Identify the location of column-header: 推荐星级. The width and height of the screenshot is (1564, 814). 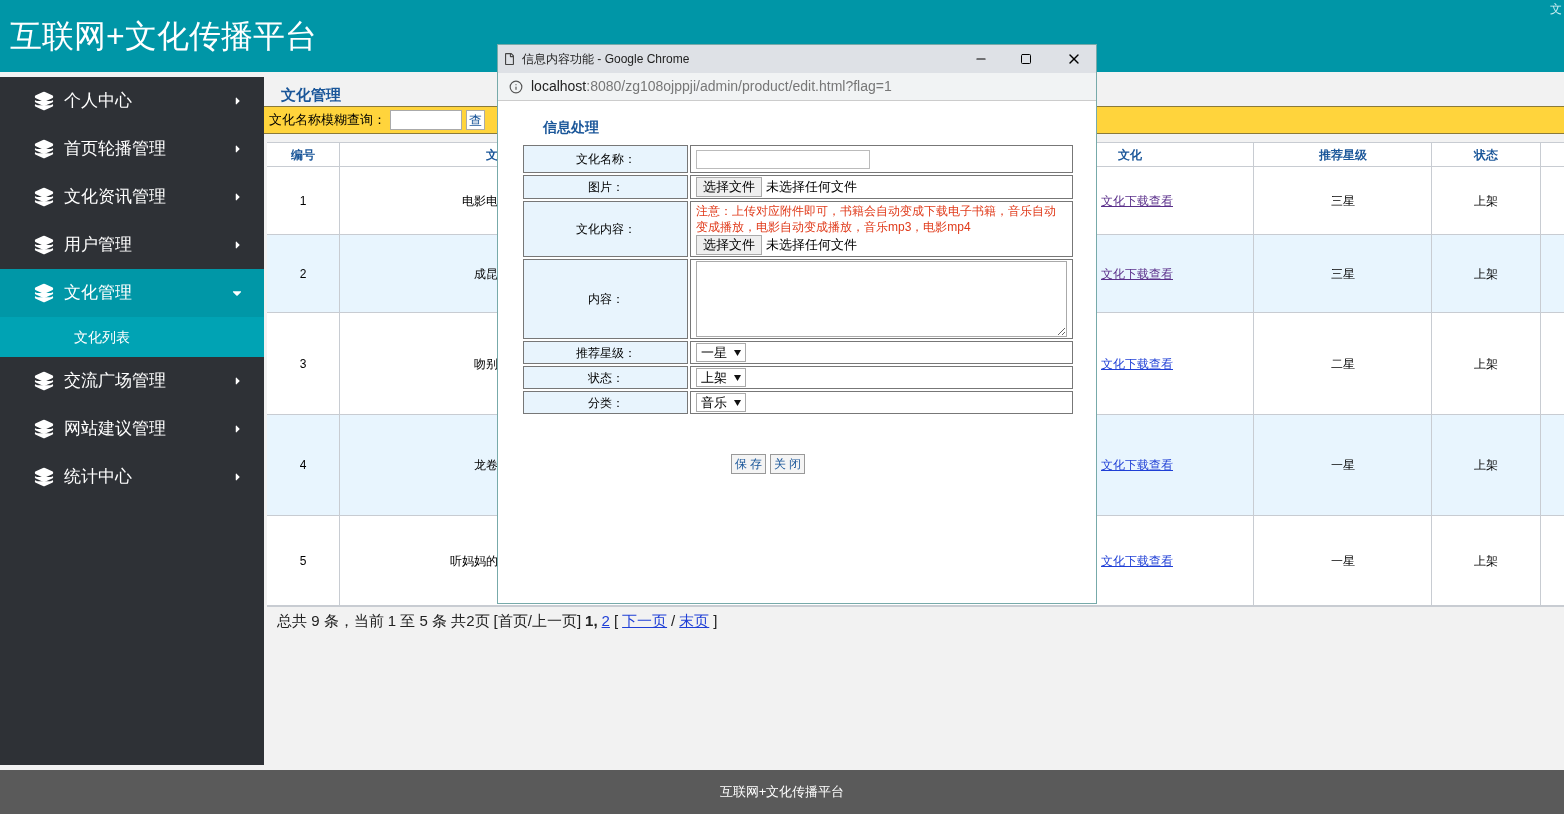
(1343, 154).